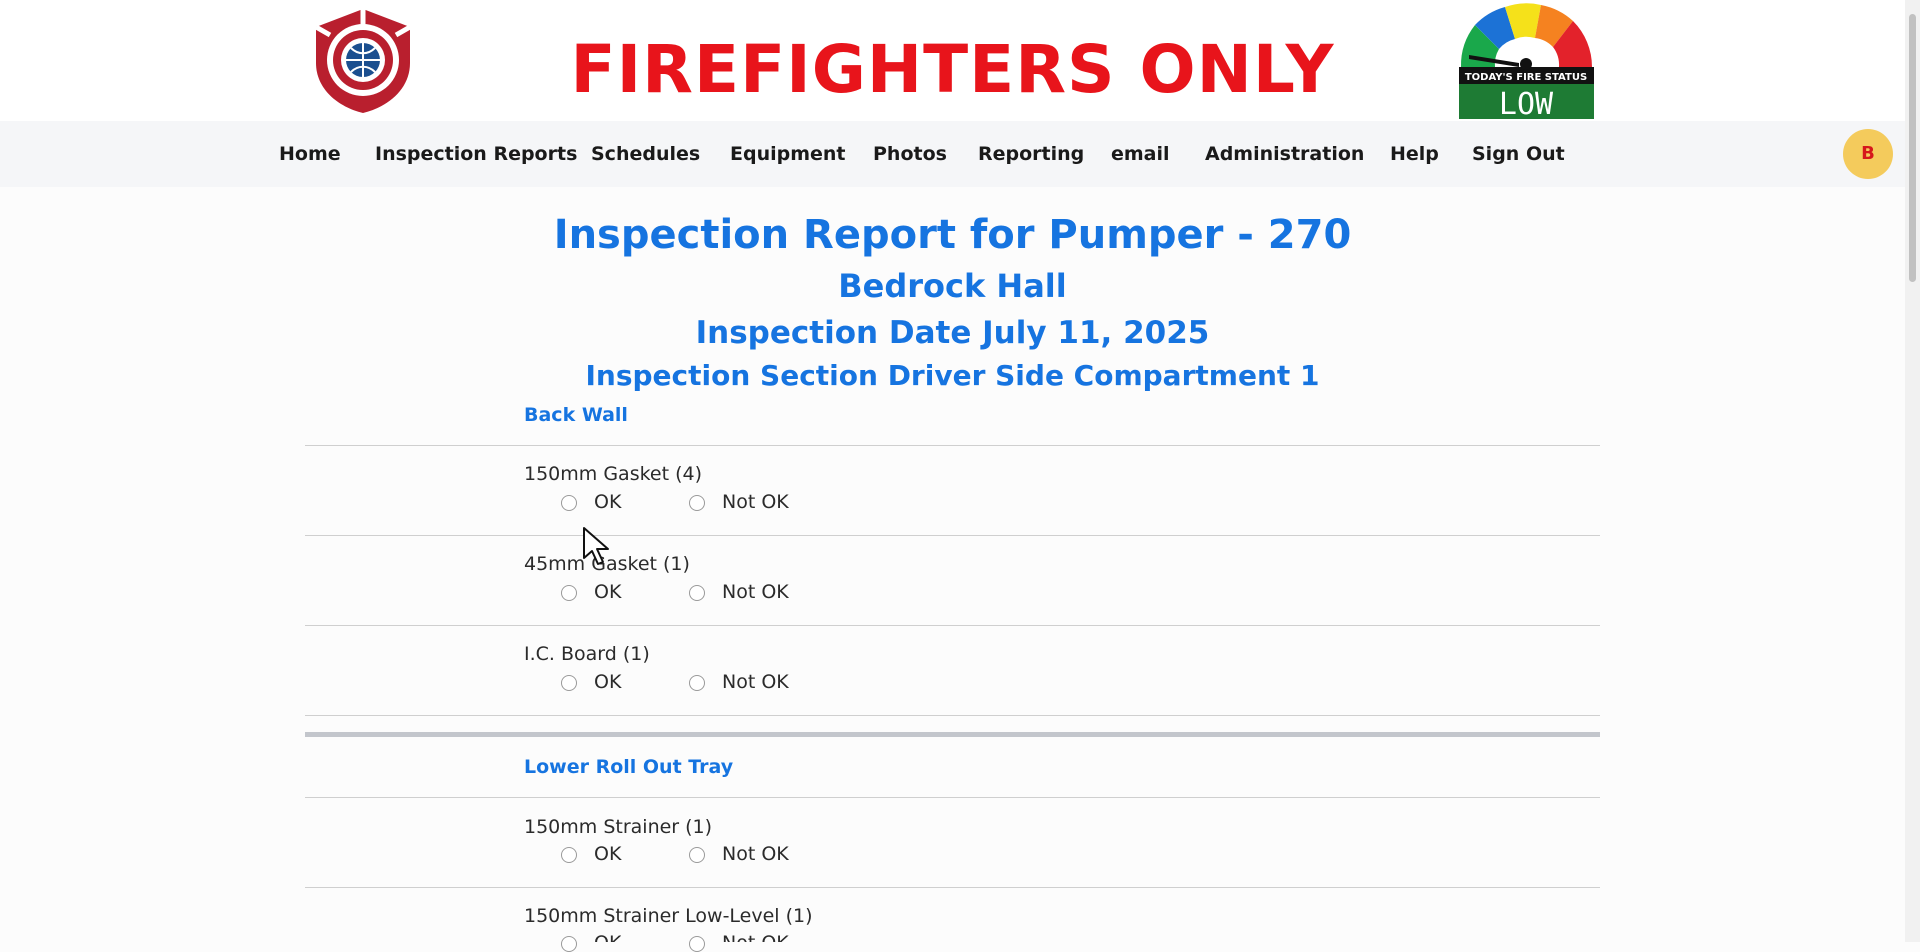 Image resolution: width=1920 pixels, height=952 pixels. What do you see at coordinates (596, 546) in the screenshot?
I see `mouse-cursor-icon` at bounding box center [596, 546].